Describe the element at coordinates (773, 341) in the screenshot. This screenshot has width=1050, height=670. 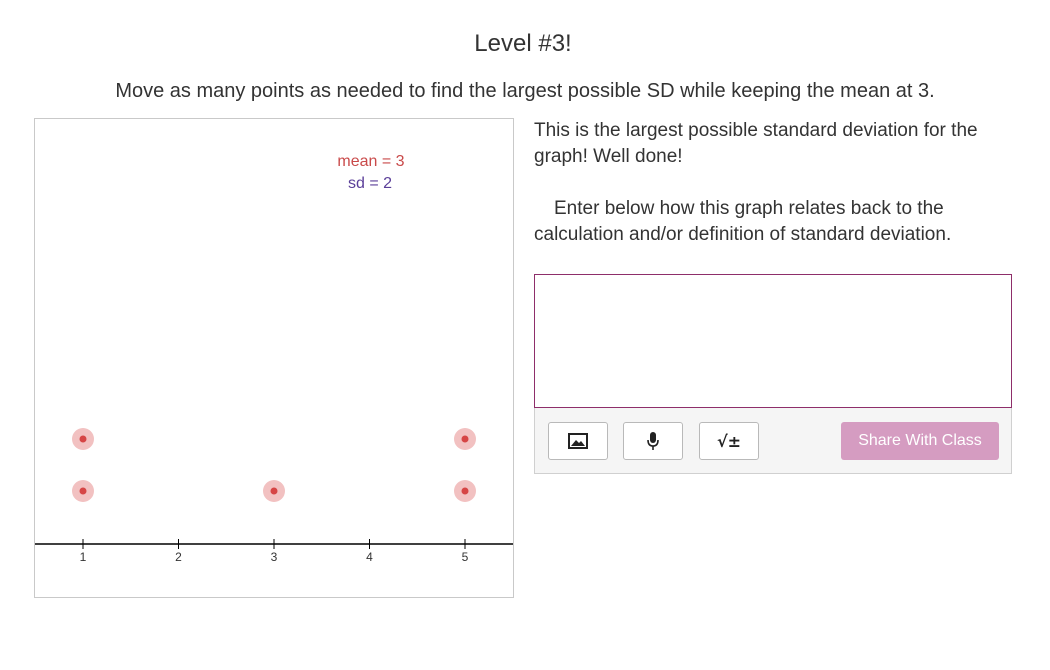
I see `answer-textarea` at that location.